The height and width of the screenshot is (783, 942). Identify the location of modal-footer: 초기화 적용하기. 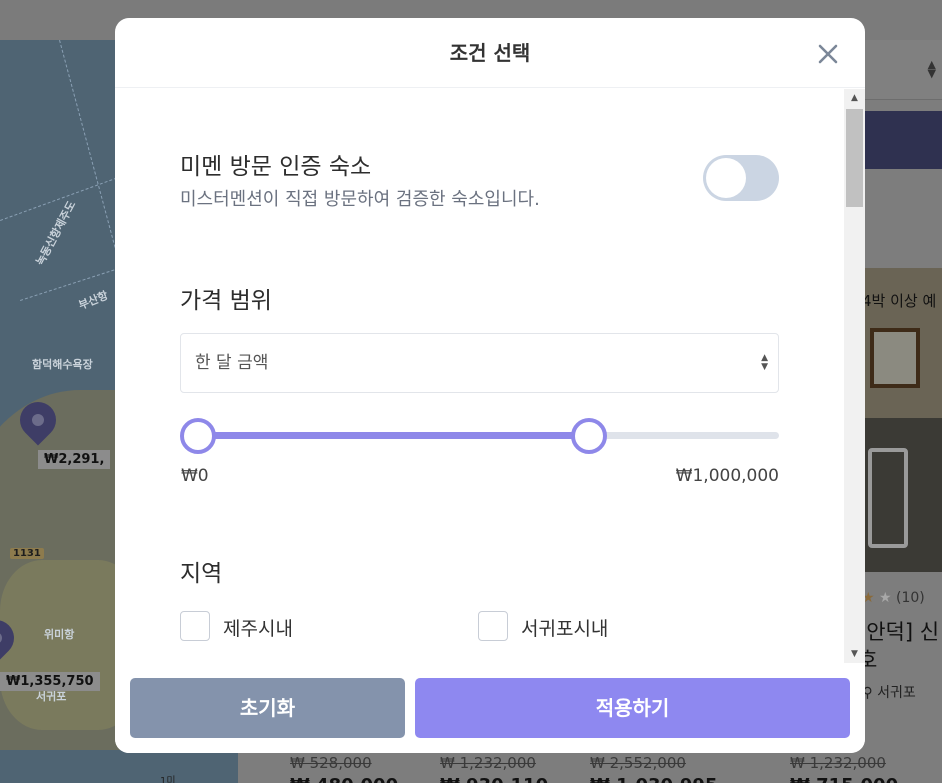
(490, 708).